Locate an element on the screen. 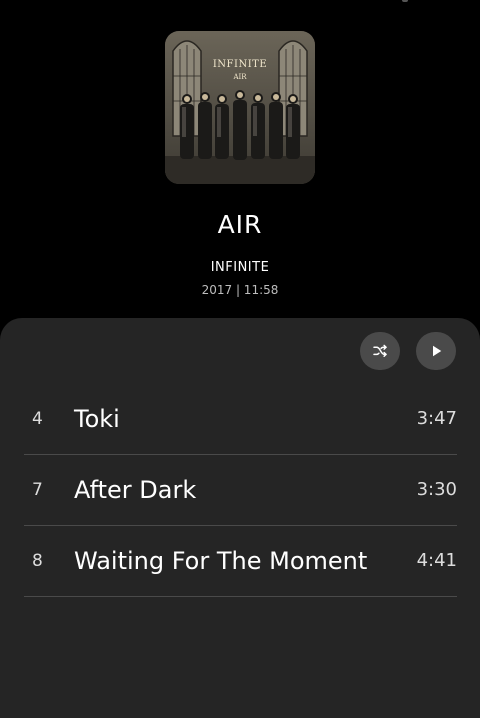  track-row: 8 Waiting For The Moment 4:41 is located at coordinates (240, 561).